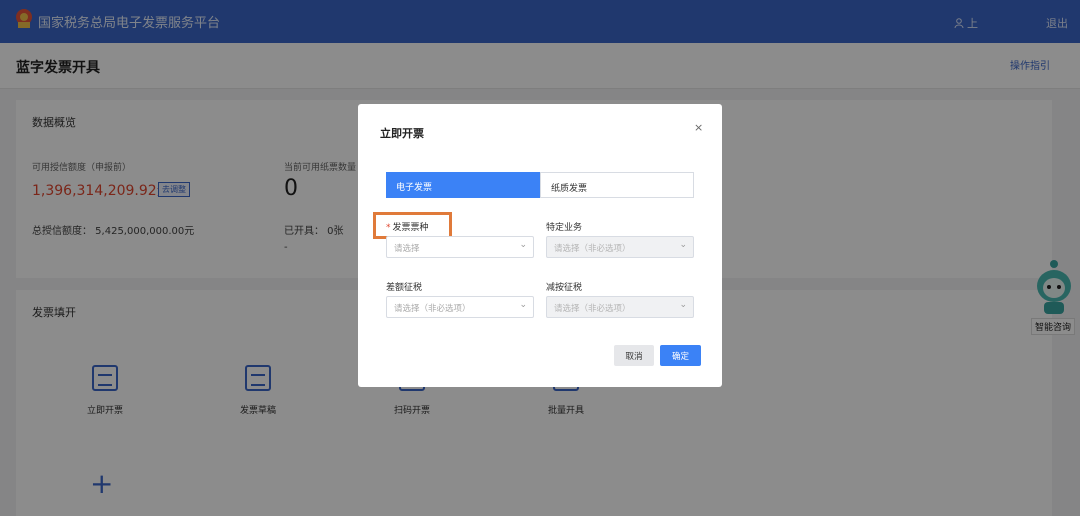 The height and width of the screenshot is (516, 1080). Describe the element at coordinates (634, 355) in the screenshot. I see `cancel-button: 取消` at that location.